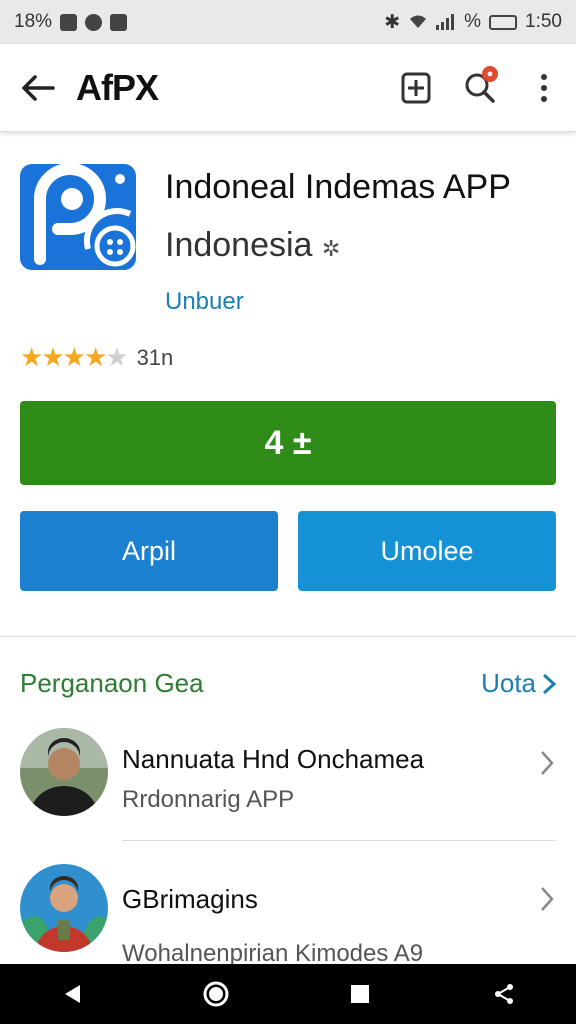 This screenshot has height=1024, width=576. Describe the element at coordinates (503, 22) in the screenshot. I see `battery-icon` at that location.